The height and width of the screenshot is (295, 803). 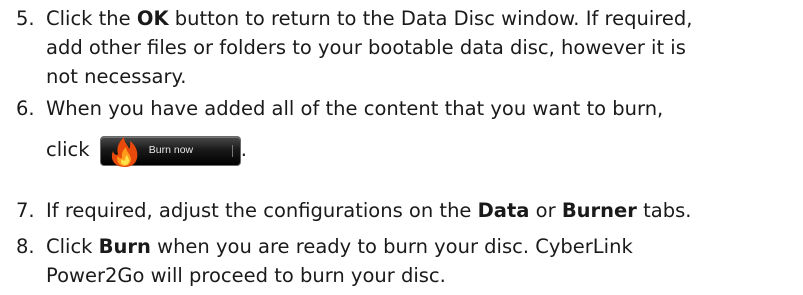 What do you see at coordinates (243, 149) in the screenshot?
I see `step-text-part: .` at bounding box center [243, 149].